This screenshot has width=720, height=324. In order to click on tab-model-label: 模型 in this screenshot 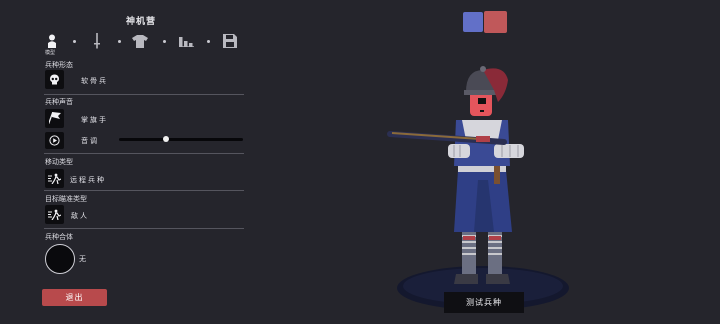, I will do `click(50, 53)`.